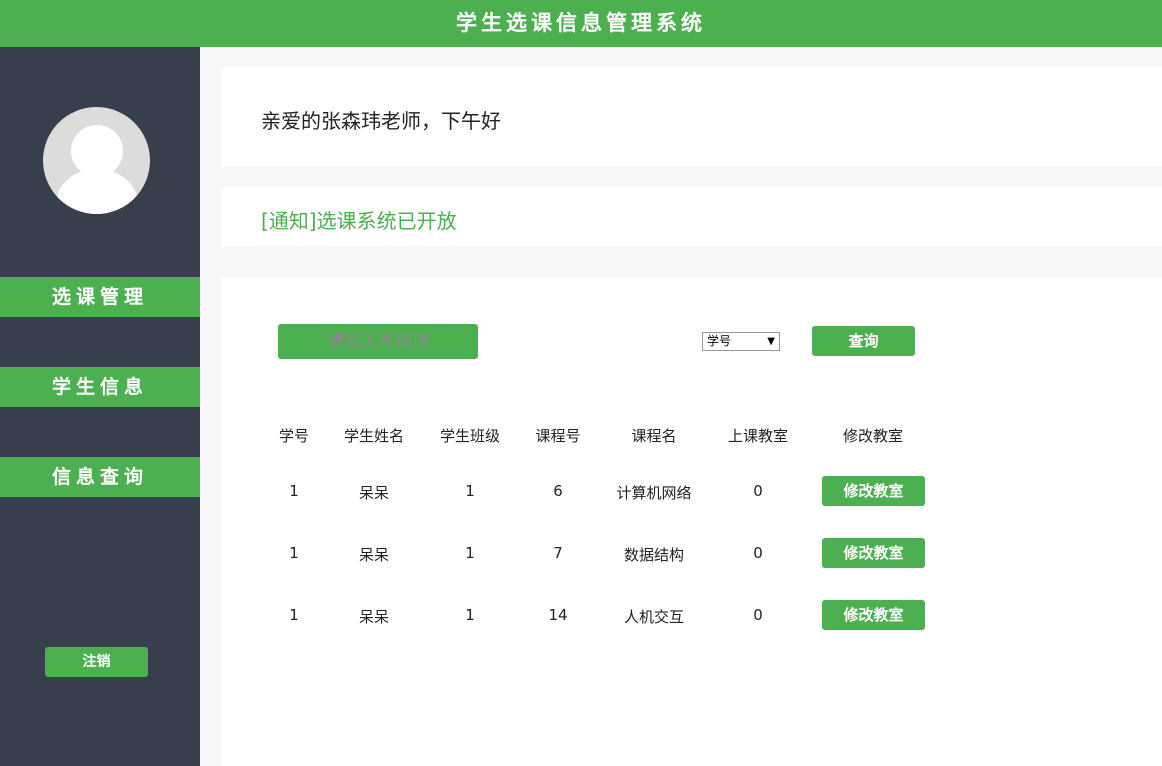 This screenshot has height=766, width=1162. What do you see at coordinates (691, 116) in the screenshot?
I see `greeting-card: 亲爱的张森玮老师，下午好` at bounding box center [691, 116].